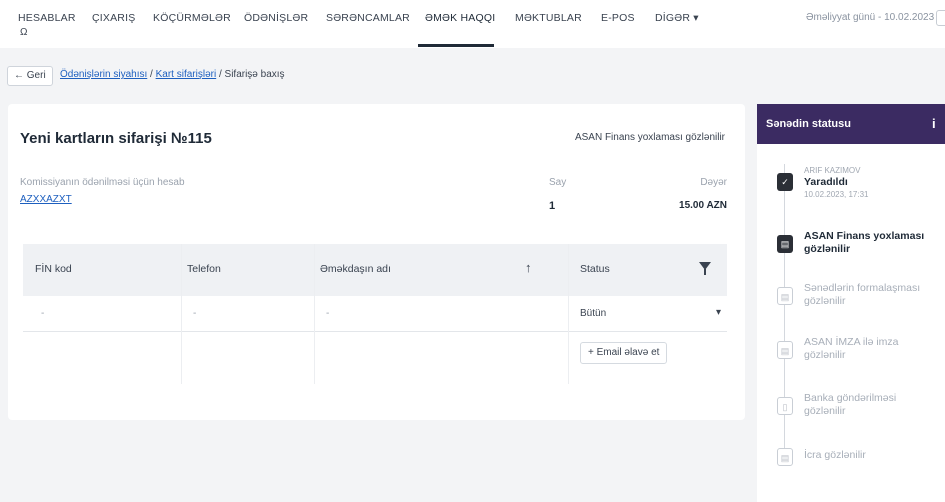 This screenshot has height=502, width=945. What do you see at coordinates (649, 137) in the screenshot?
I see `order-status-text: ASAN Finans yoxlaması gözlənilir` at bounding box center [649, 137].